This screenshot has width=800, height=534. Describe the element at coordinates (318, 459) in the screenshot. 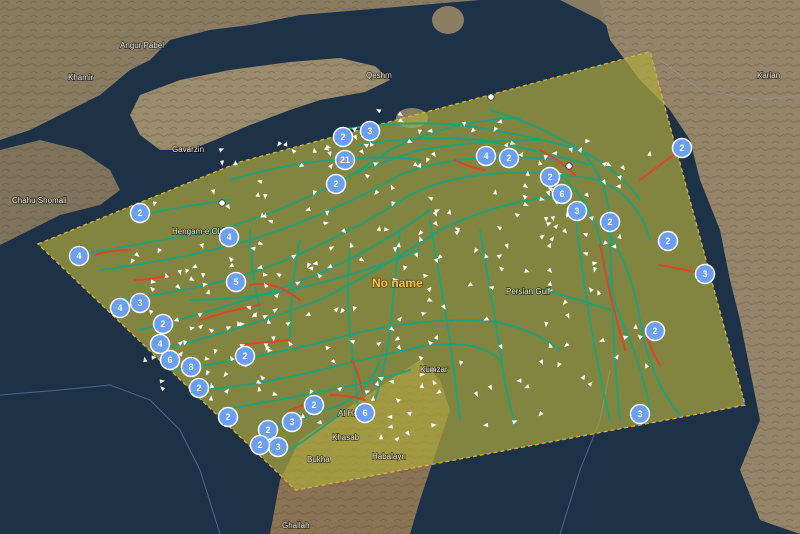

I see `place-label-bukha: Bukha` at that location.